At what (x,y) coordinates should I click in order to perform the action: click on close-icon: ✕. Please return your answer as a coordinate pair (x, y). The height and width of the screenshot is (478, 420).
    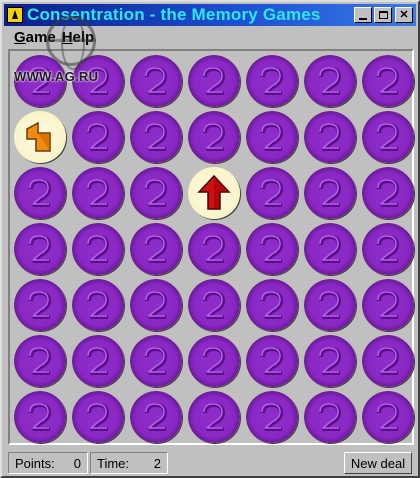
    Looking at the image, I should click on (404, 14).